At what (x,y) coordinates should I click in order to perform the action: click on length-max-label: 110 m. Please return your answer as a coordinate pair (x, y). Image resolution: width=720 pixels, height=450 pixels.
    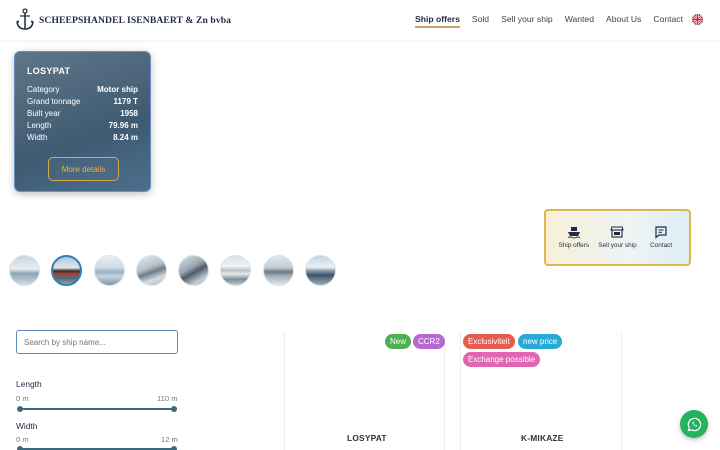
    Looking at the image, I should click on (167, 398).